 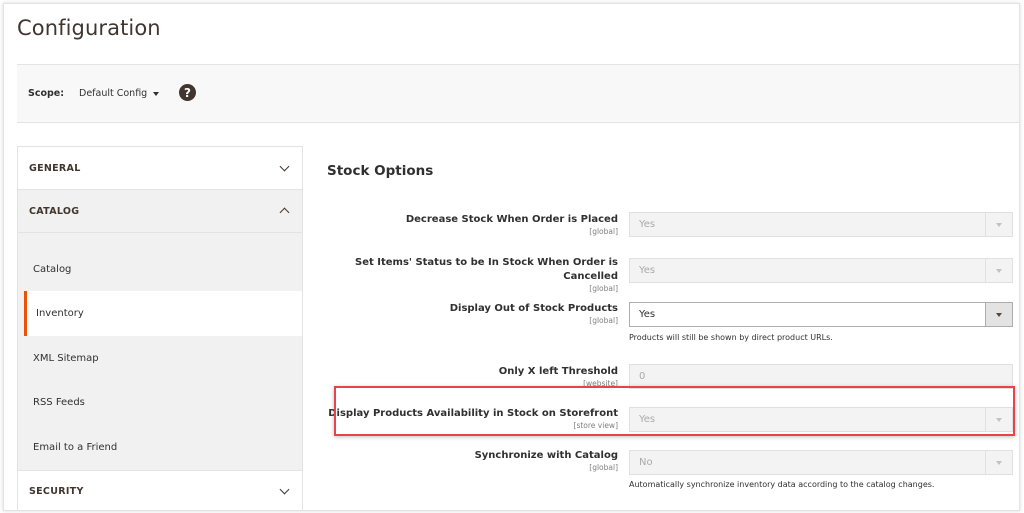 What do you see at coordinates (821, 419) in the screenshot?
I see `display-availability-select: Yes` at bounding box center [821, 419].